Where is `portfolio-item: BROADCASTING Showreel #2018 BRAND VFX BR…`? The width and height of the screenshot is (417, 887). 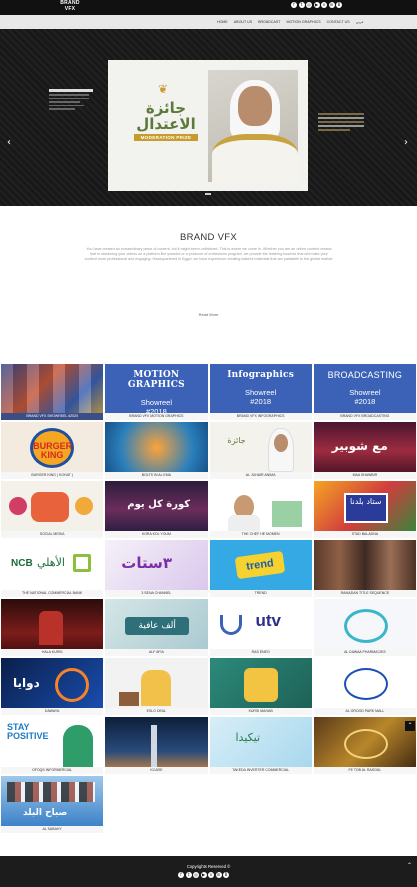 portfolio-item: BROADCASTING Showreel #2018 BRAND VFX BR… is located at coordinates (364, 392).